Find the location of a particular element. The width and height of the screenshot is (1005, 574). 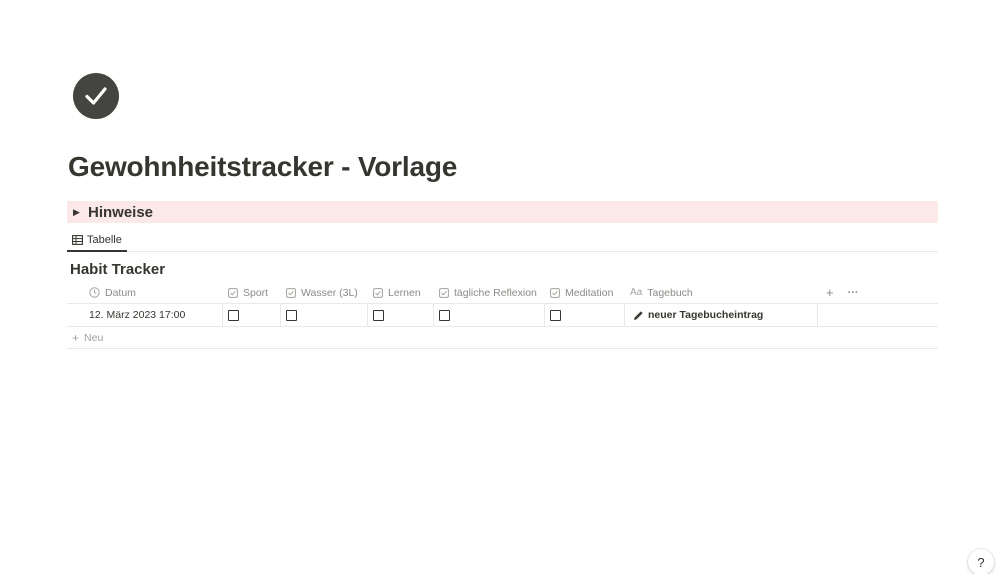

column-header-sport: Sport is located at coordinates (252, 292).